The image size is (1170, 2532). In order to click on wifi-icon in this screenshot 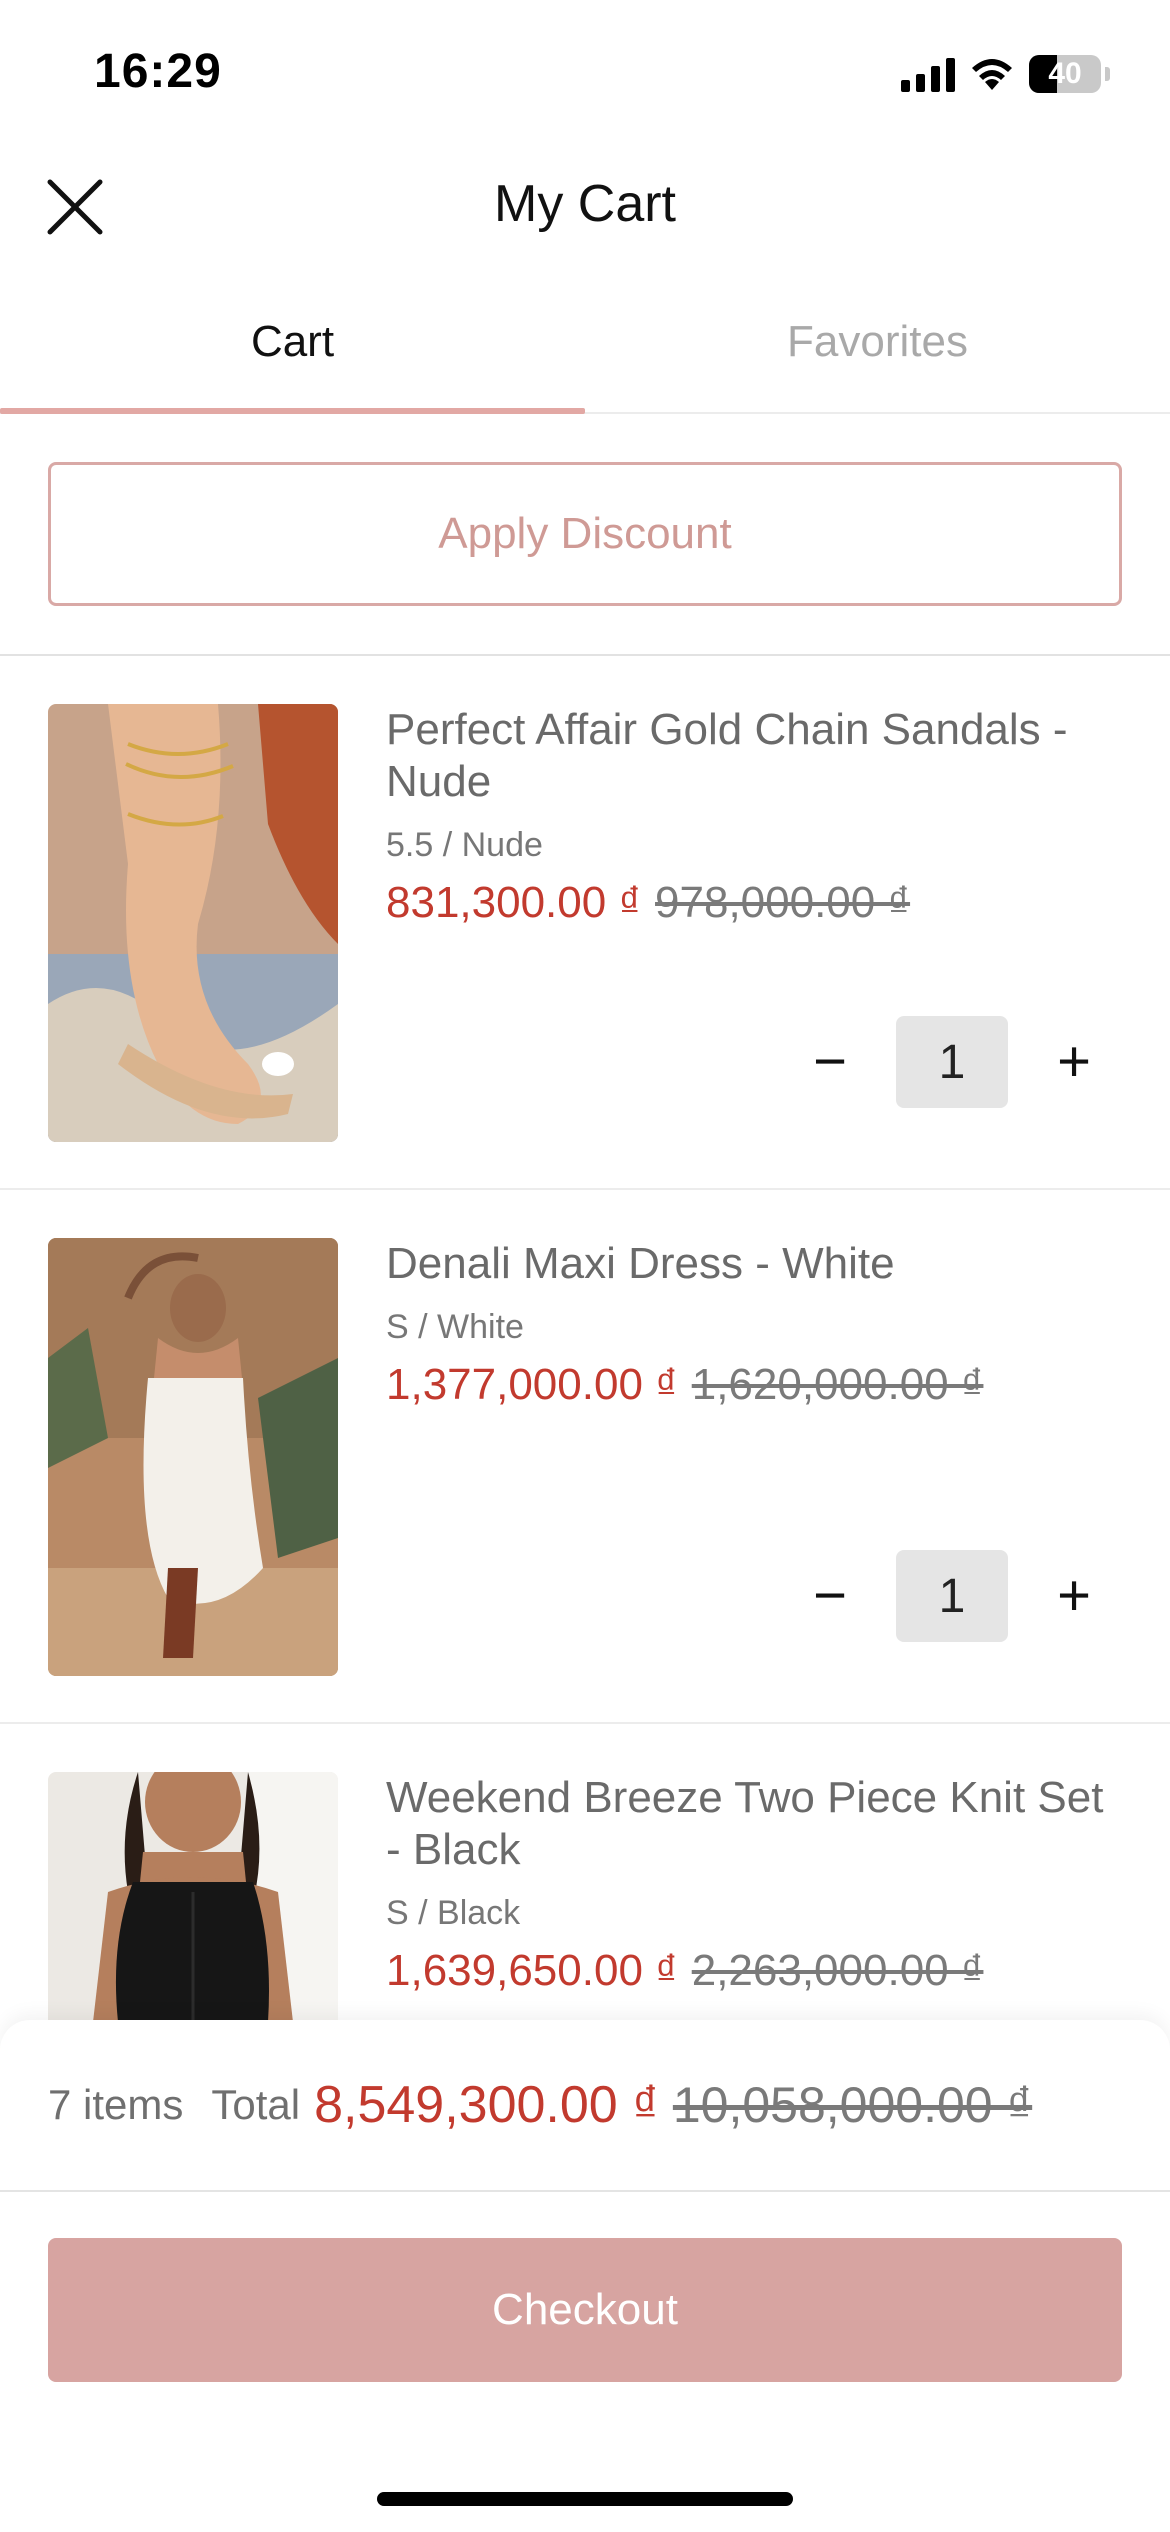, I will do `click(992, 74)`.